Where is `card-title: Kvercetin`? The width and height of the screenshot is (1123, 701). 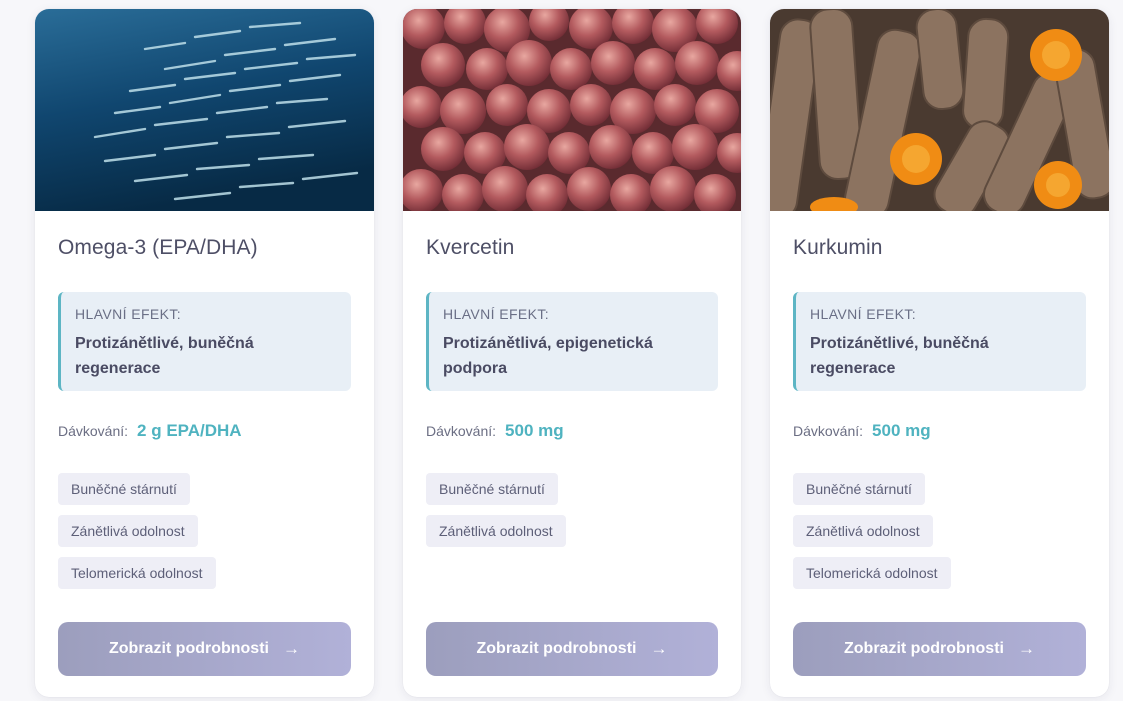
card-title: Kvercetin is located at coordinates (470, 247).